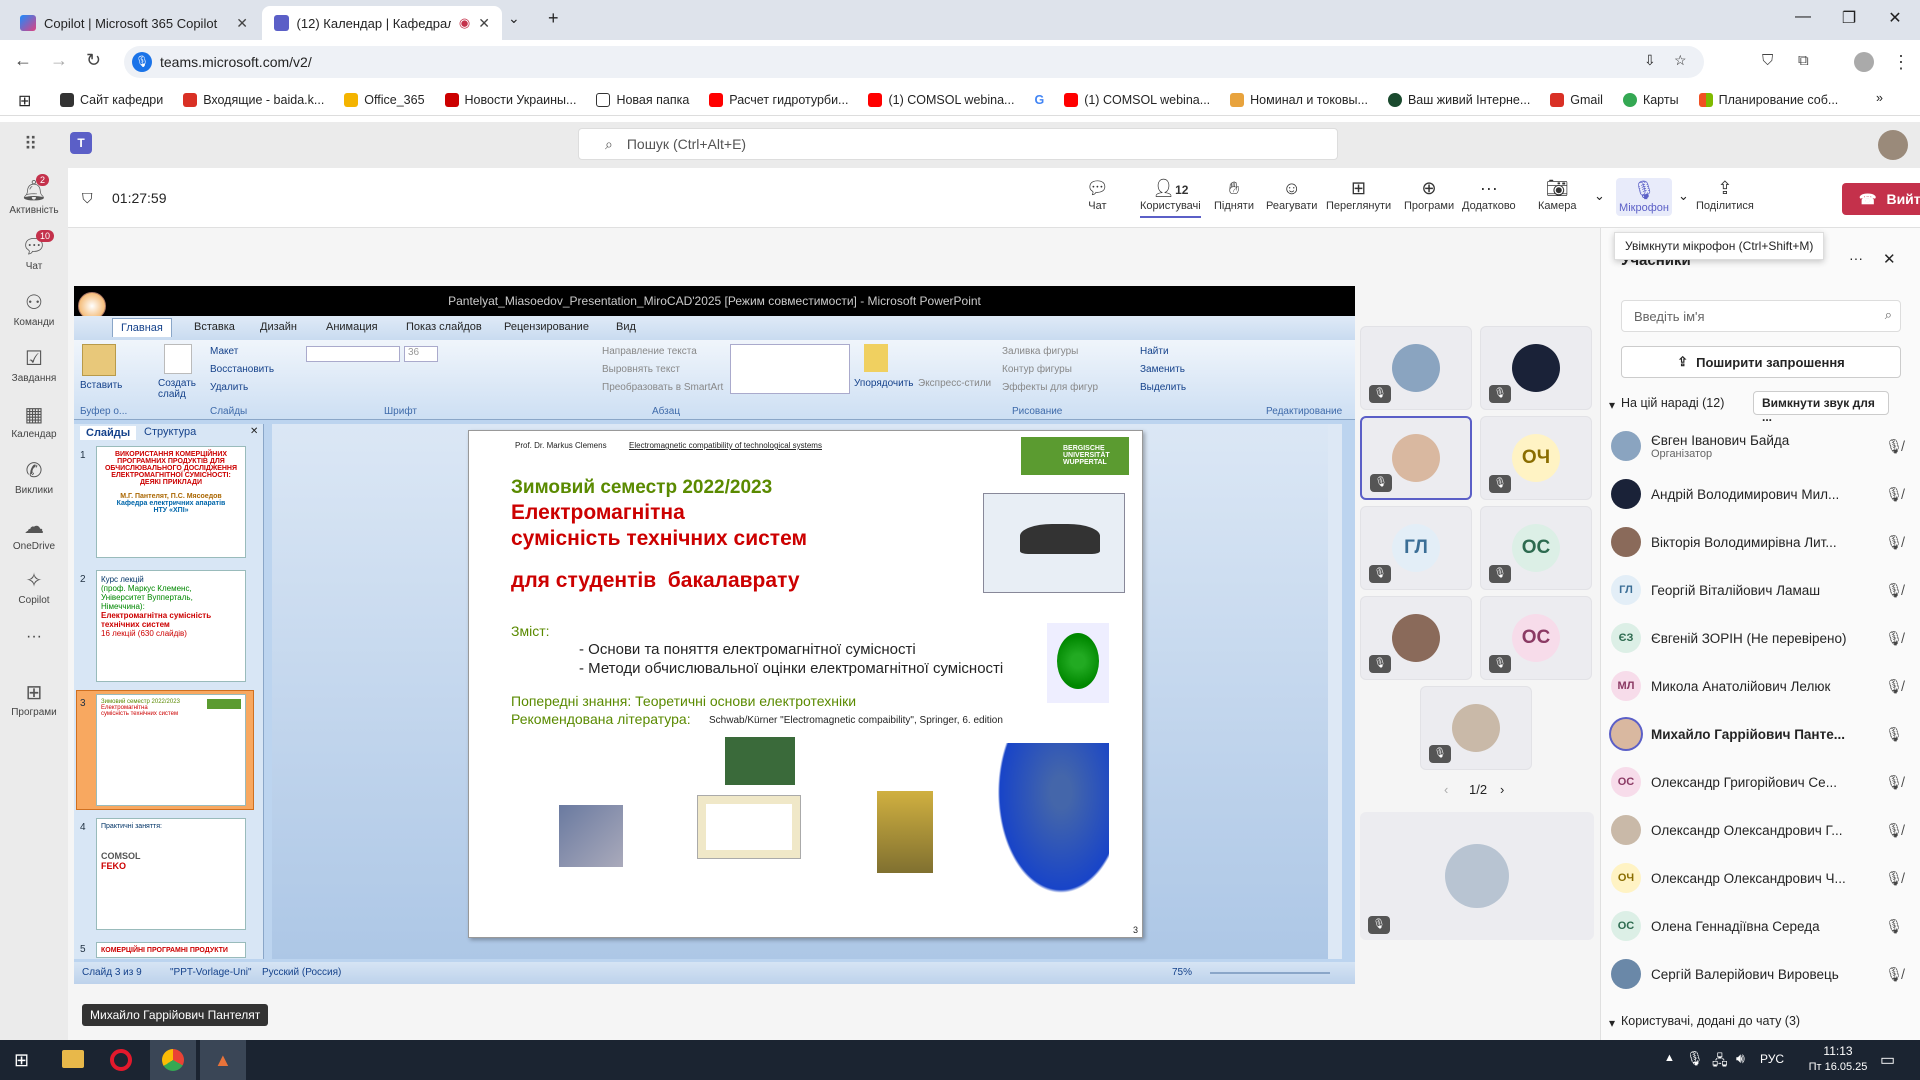 The width and height of the screenshot is (1920, 1080). Describe the element at coordinates (34, 699) in the screenshot. I see `rail-apps: ⊞ Програми` at that location.